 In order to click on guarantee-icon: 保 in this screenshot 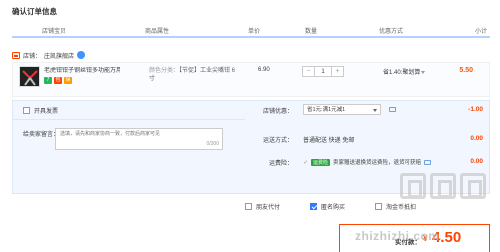, I will do `click(68, 80)`.